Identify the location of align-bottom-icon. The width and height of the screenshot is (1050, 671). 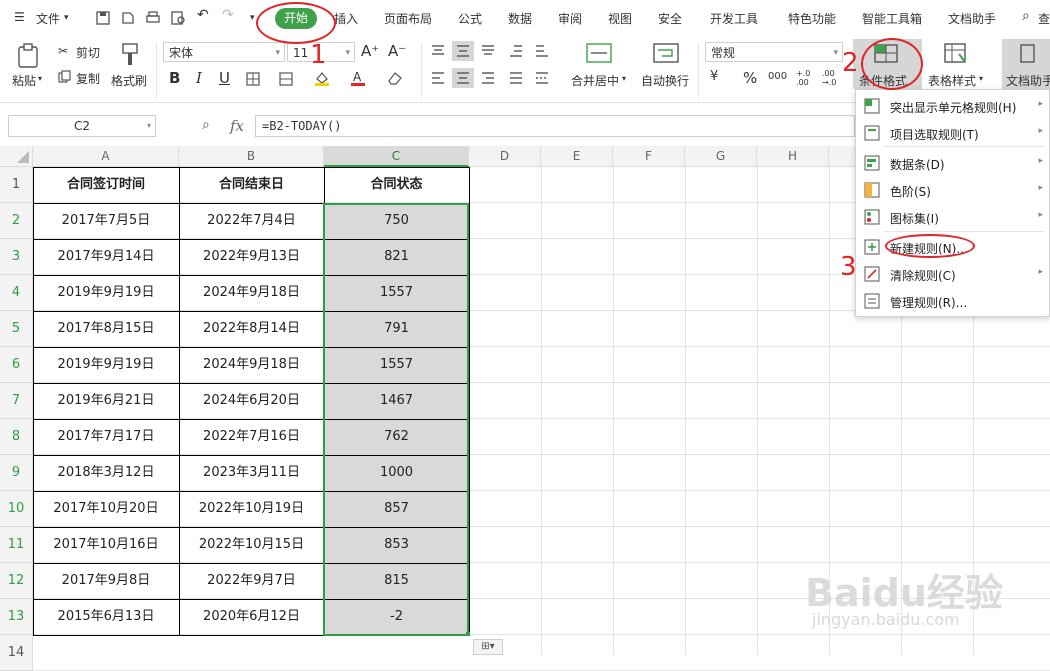
(488, 51).